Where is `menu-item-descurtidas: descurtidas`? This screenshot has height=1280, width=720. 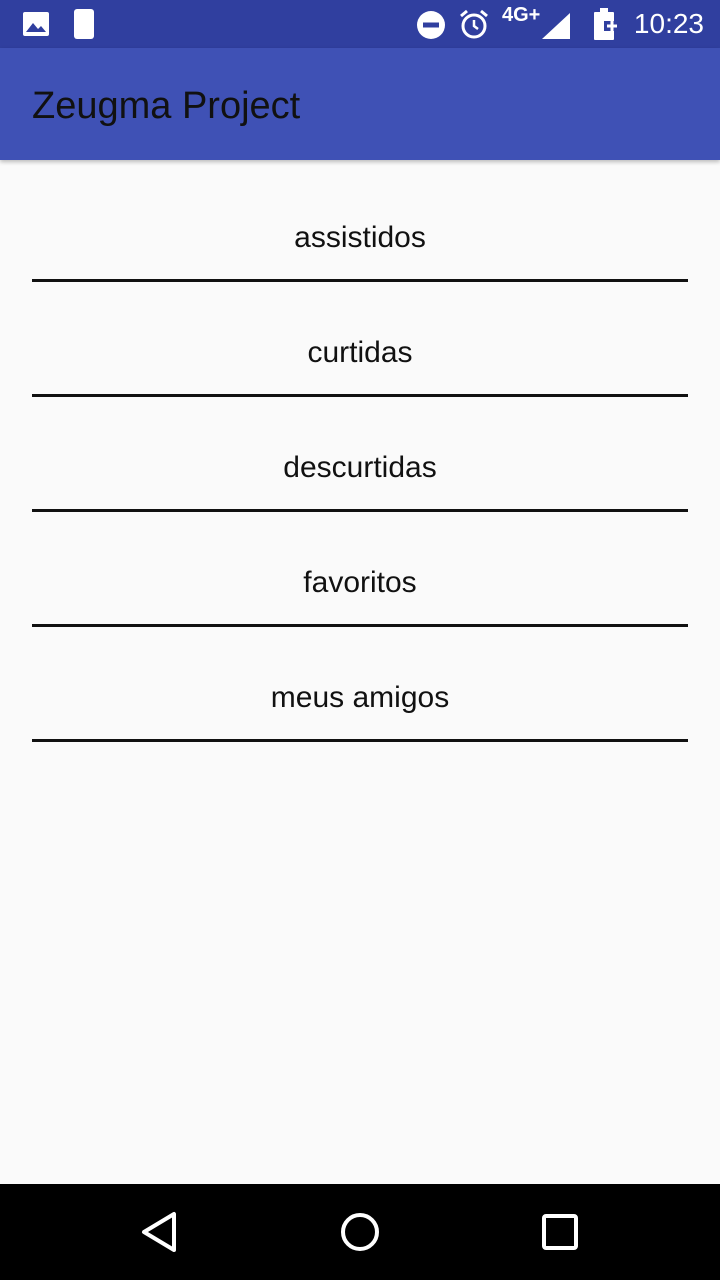
menu-item-descurtidas: descurtidas is located at coordinates (360, 477).